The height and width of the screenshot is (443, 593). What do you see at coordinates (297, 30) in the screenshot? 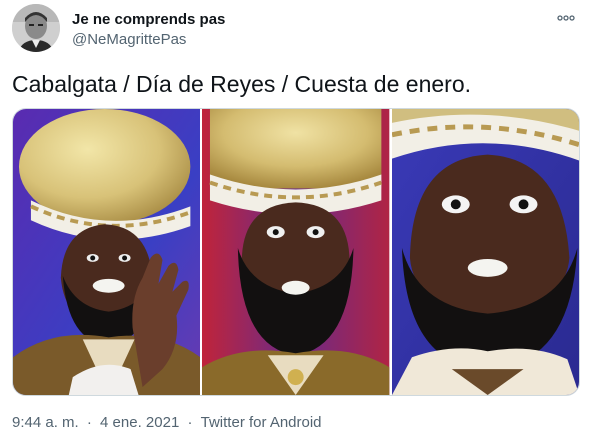
I see `tweet-header: Je ne comprends pas @NeMagrittePas` at bounding box center [297, 30].